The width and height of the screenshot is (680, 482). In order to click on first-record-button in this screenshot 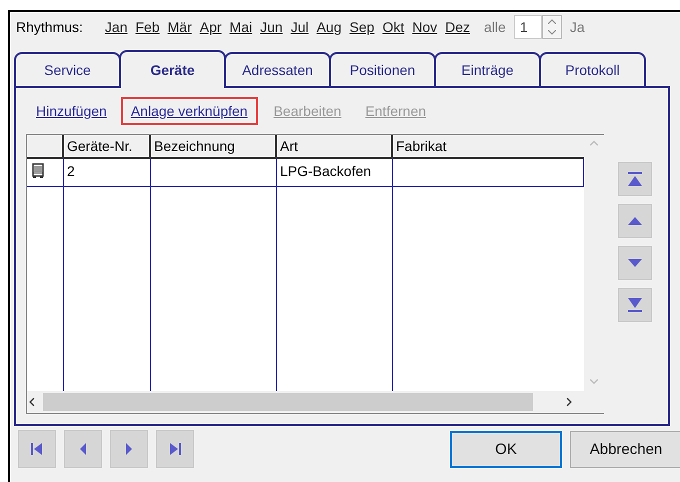, I will do `click(37, 449)`.